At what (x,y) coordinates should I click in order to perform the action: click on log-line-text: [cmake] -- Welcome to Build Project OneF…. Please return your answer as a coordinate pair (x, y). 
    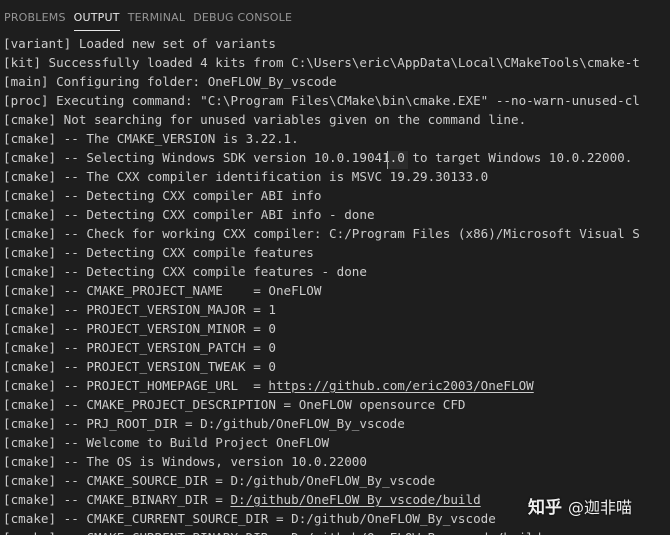
    Looking at the image, I should click on (166, 442).